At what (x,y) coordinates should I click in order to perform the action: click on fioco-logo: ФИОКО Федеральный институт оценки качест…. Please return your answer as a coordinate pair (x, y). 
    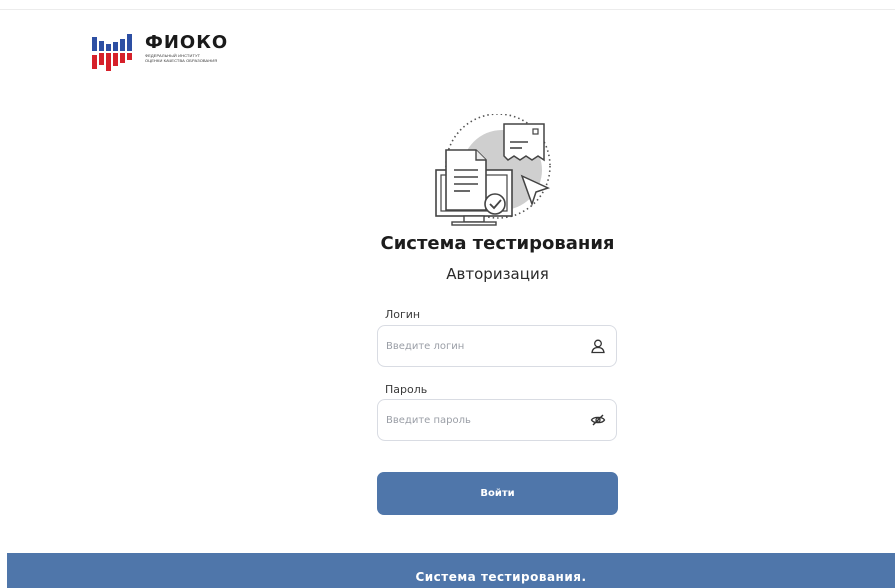
    Looking at the image, I should click on (160, 52).